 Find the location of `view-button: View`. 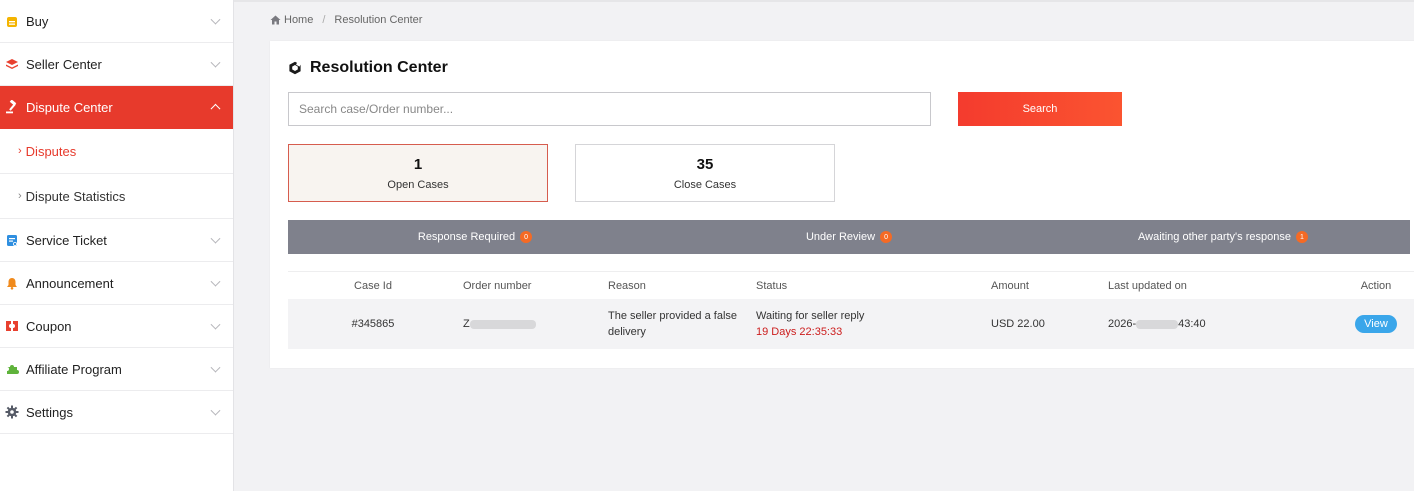

view-button: View is located at coordinates (1376, 324).